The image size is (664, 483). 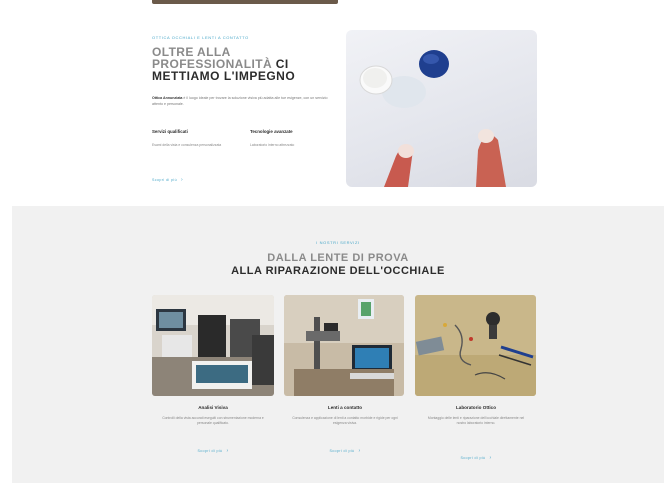 I want to click on contact-lens-fitting-photo, so click(x=344, y=345).